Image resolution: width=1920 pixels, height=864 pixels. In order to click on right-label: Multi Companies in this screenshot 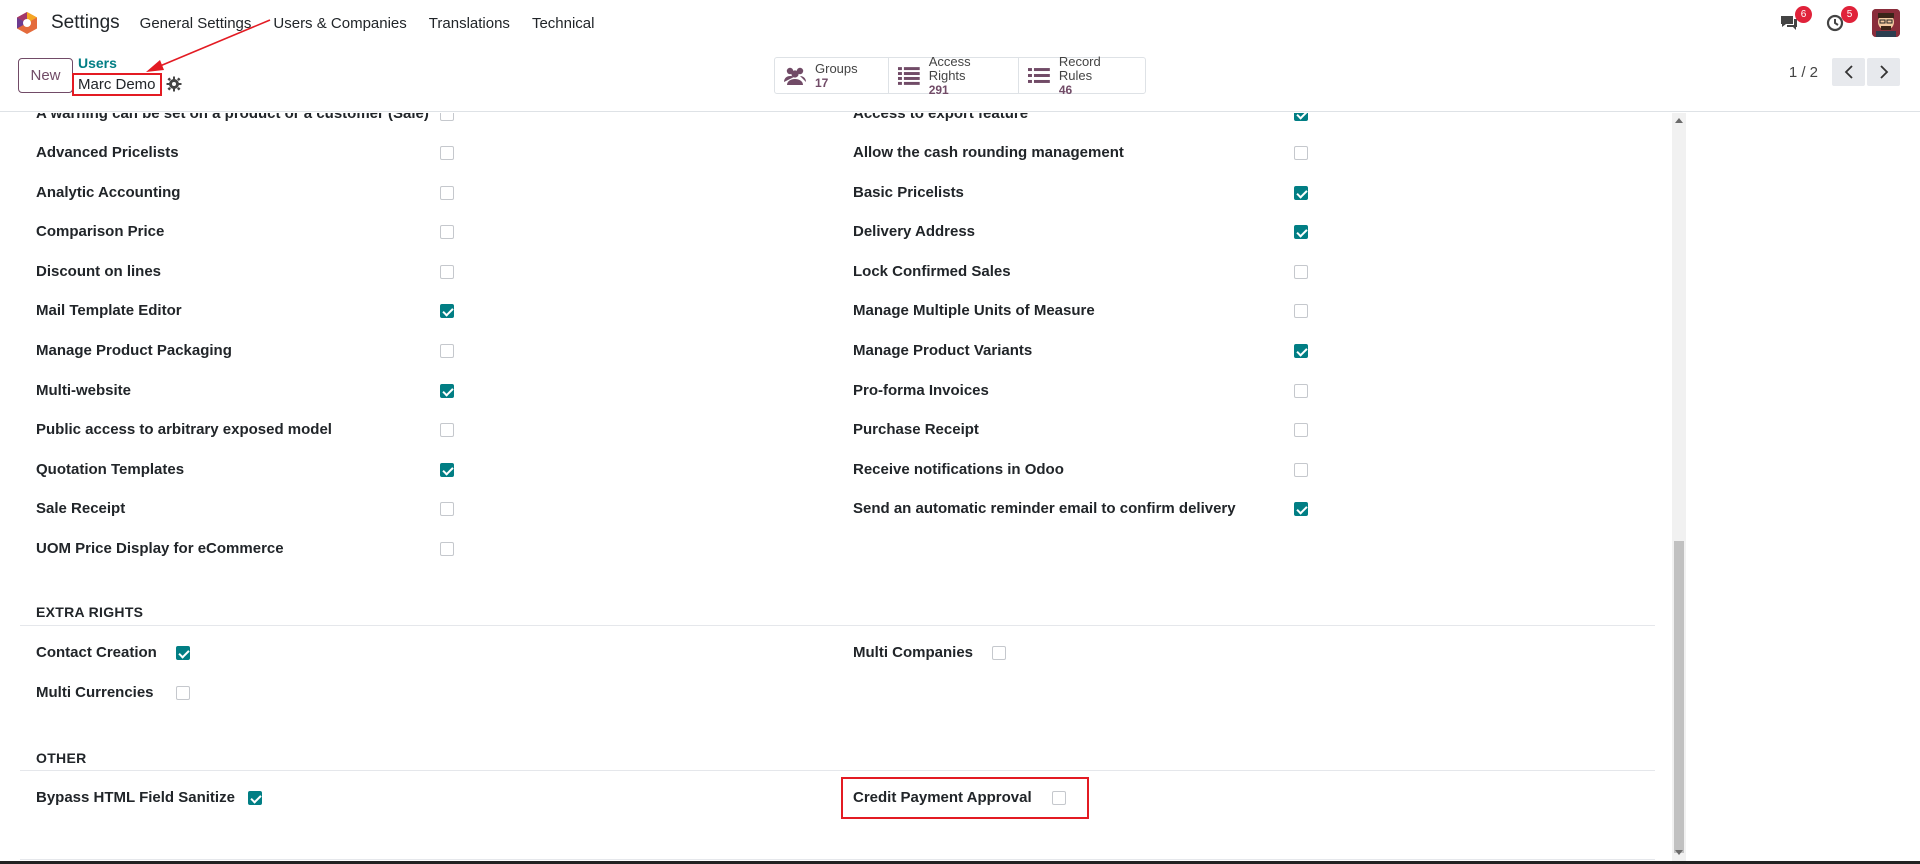, I will do `click(913, 652)`.